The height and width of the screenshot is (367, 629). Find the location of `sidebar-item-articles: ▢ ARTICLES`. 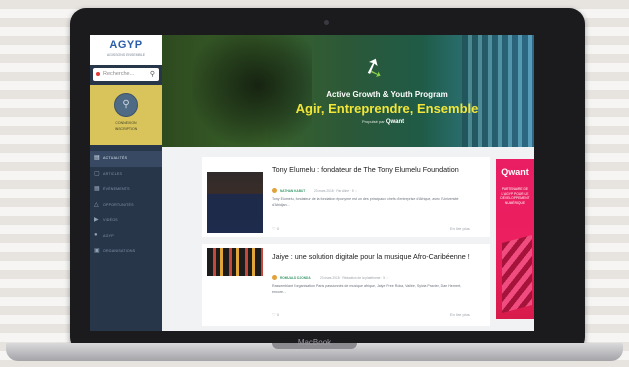

sidebar-item-articles: ▢ ARTICLES is located at coordinates (126, 175).